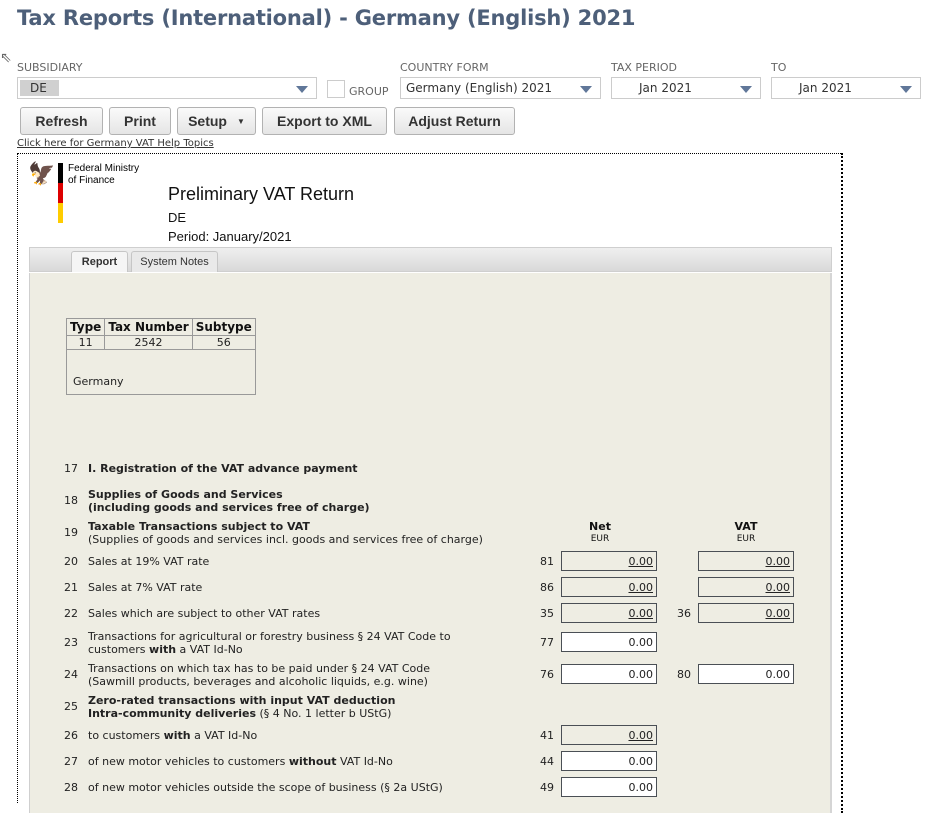 This screenshot has width=949, height=813. What do you see at coordinates (746, 561) in the screenshot?
I see `line-20-vat-field: 0.00` at bounding box center [746, 561].